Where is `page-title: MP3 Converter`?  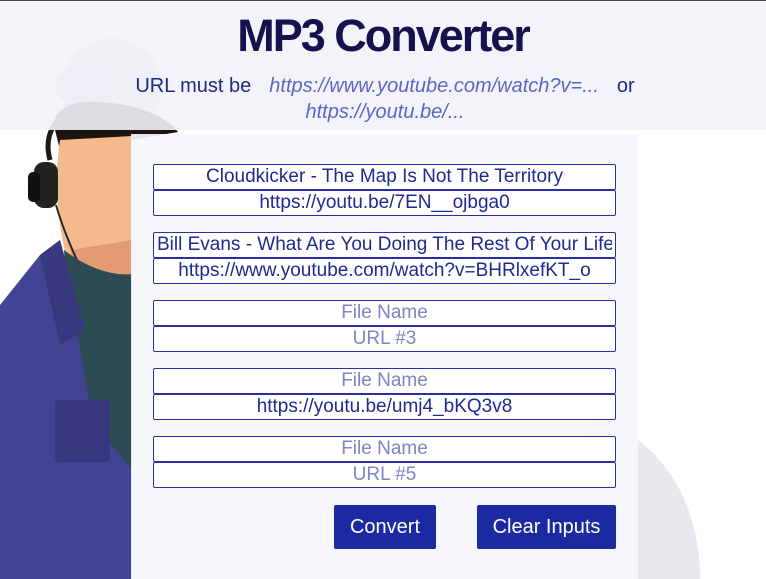
page-title: MP3 Converter is located at coordinates (384, 35).